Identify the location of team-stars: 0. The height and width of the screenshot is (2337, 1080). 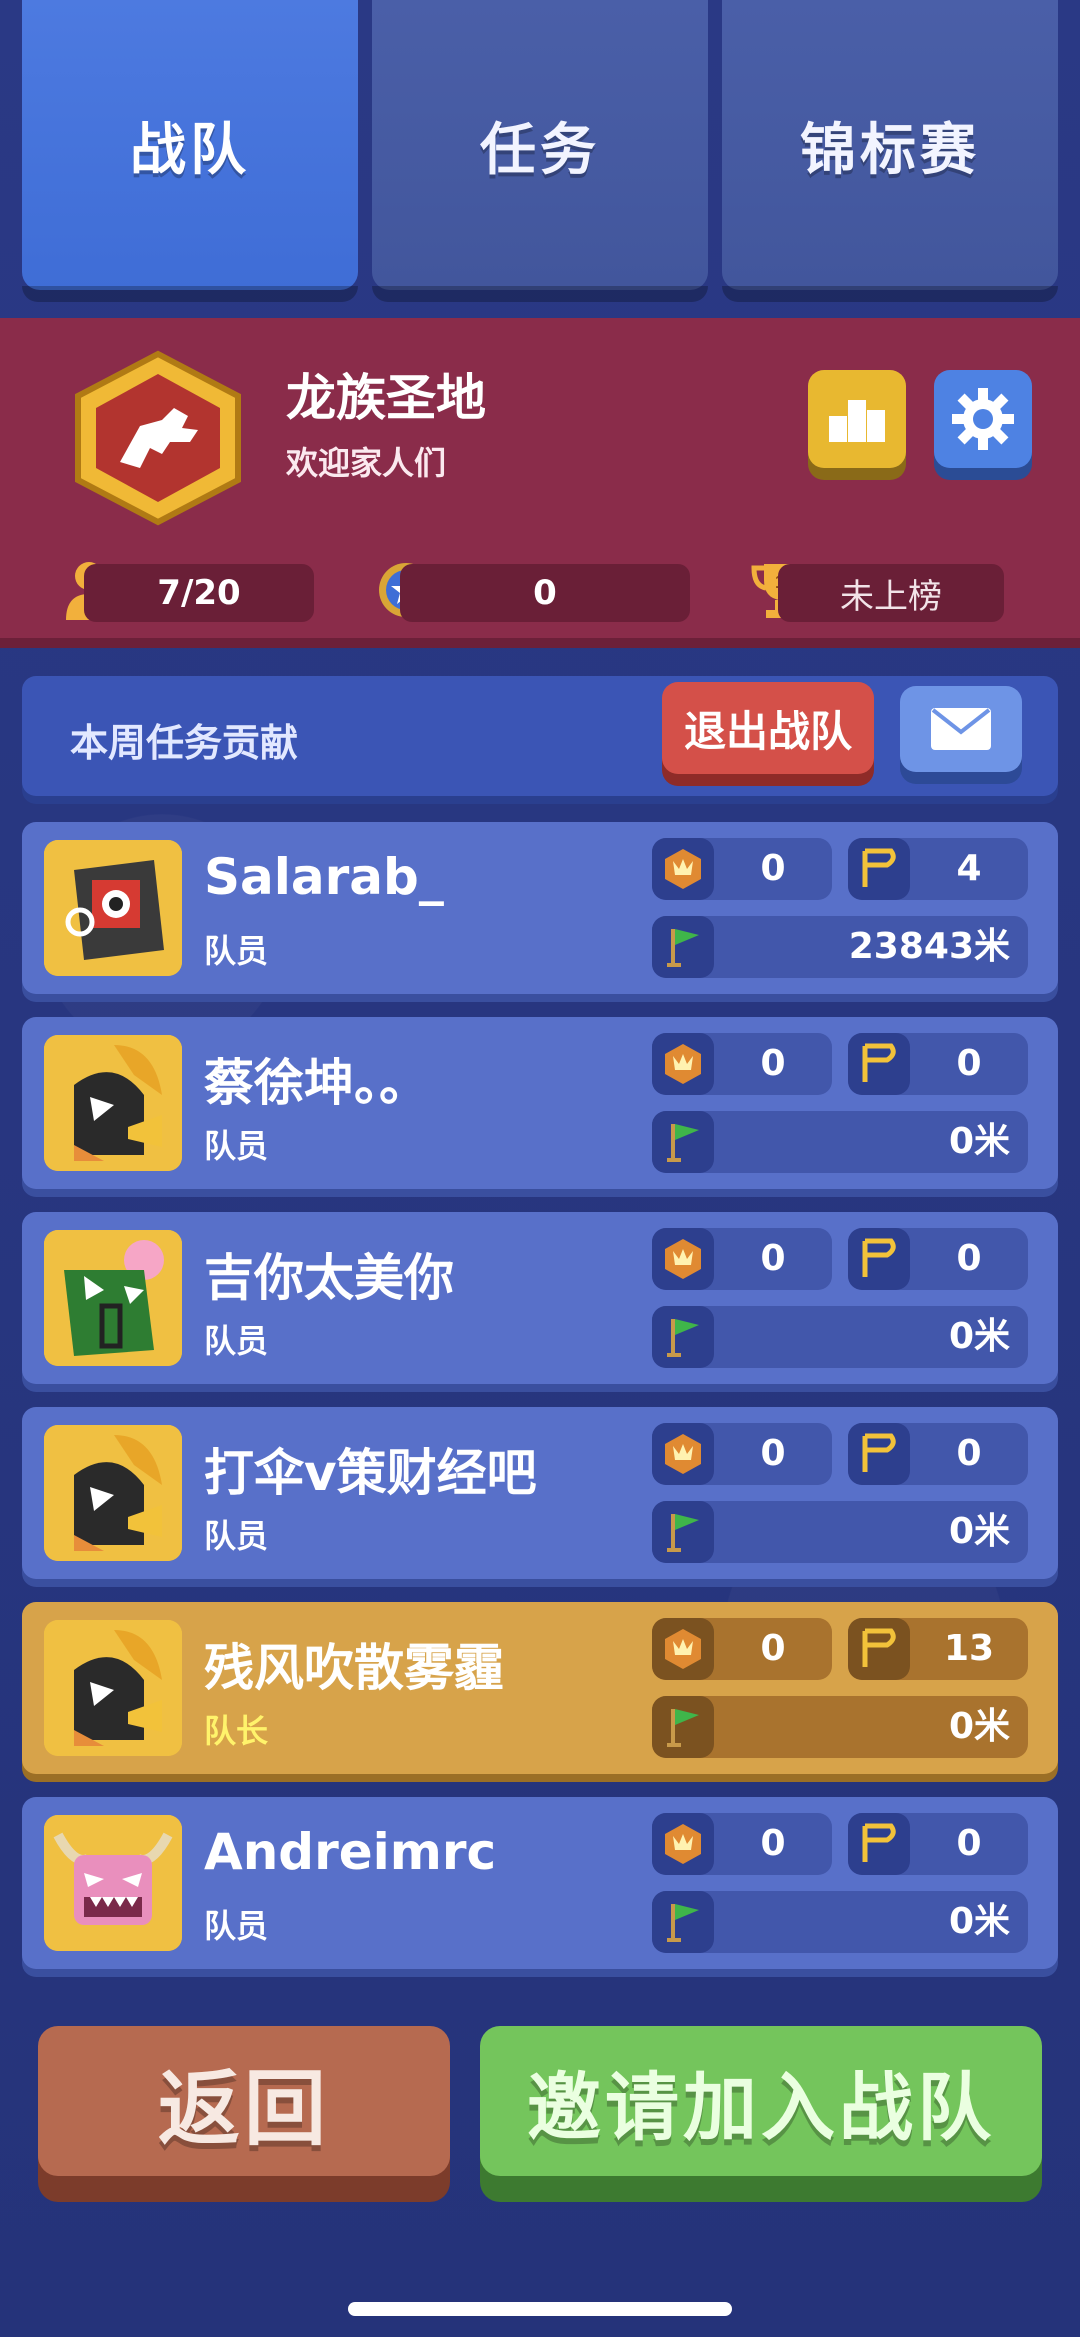
(545, 593).